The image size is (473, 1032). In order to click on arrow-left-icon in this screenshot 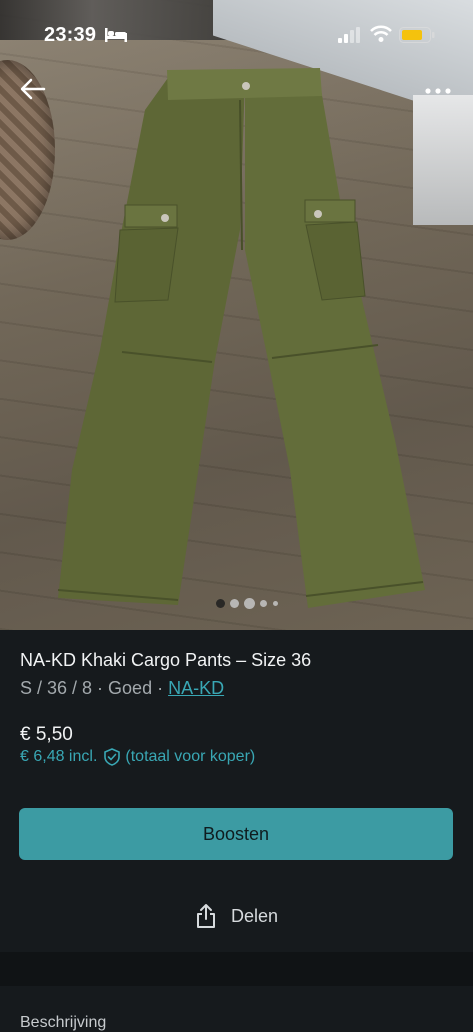, I will do `click(33, 89)`.